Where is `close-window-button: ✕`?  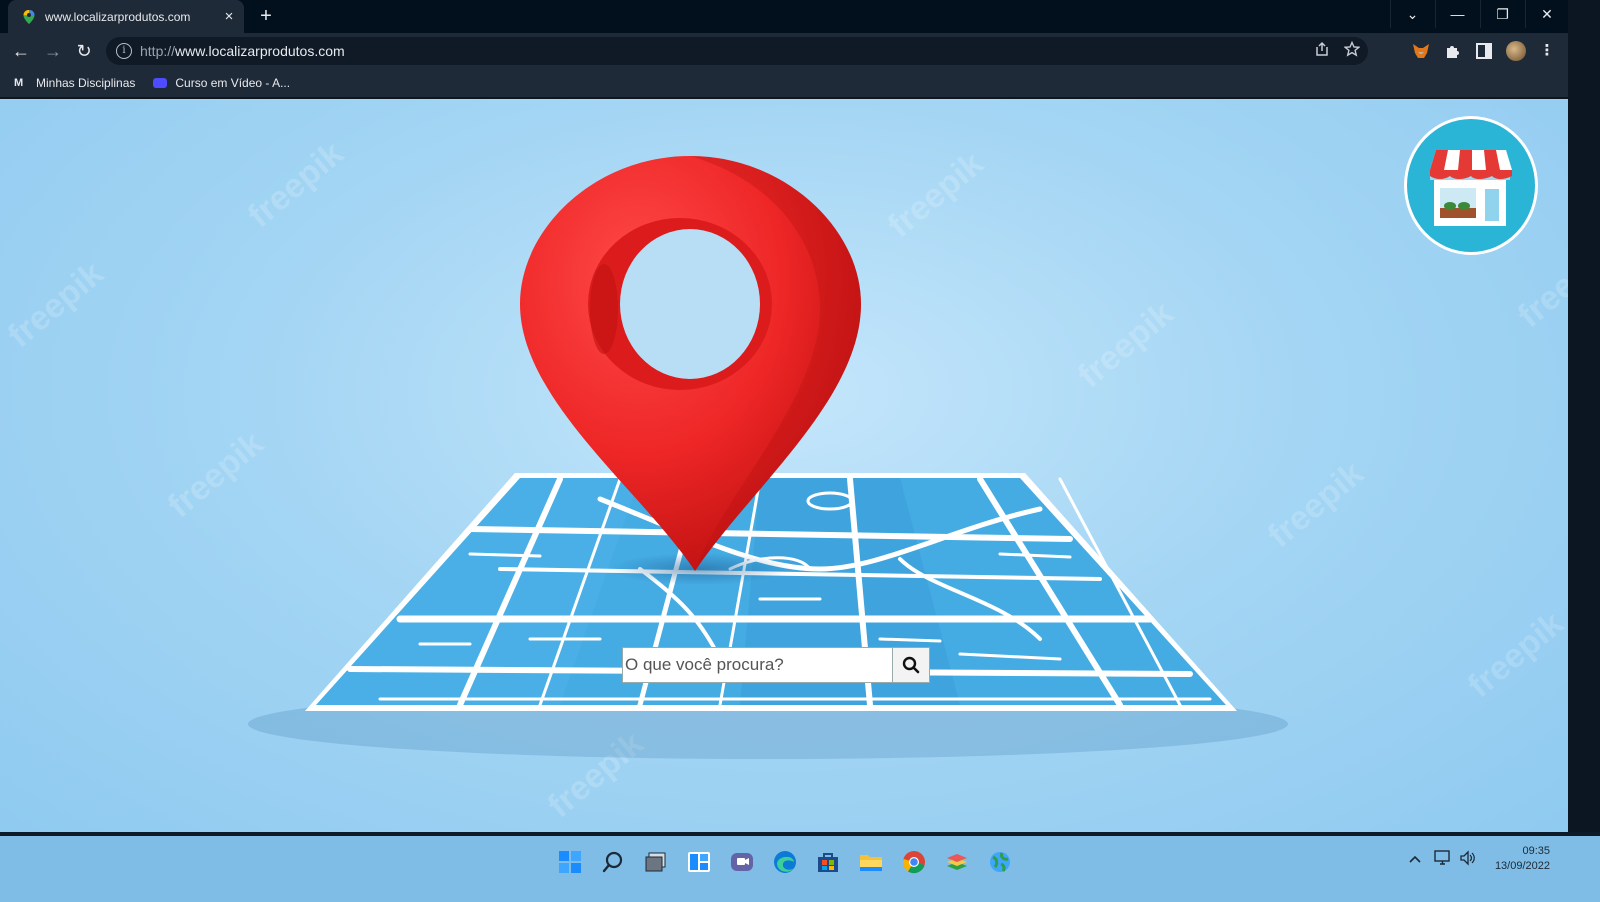
close-window-button: ✕ is located at coordinates (1546, 14).